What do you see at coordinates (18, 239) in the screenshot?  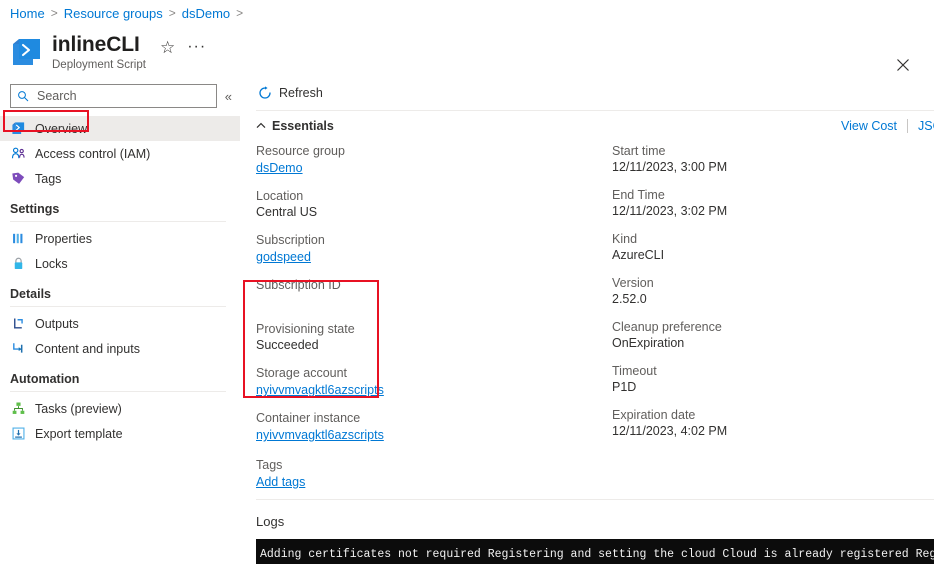 I see `properties-icon` at bounding box center [18, 239].